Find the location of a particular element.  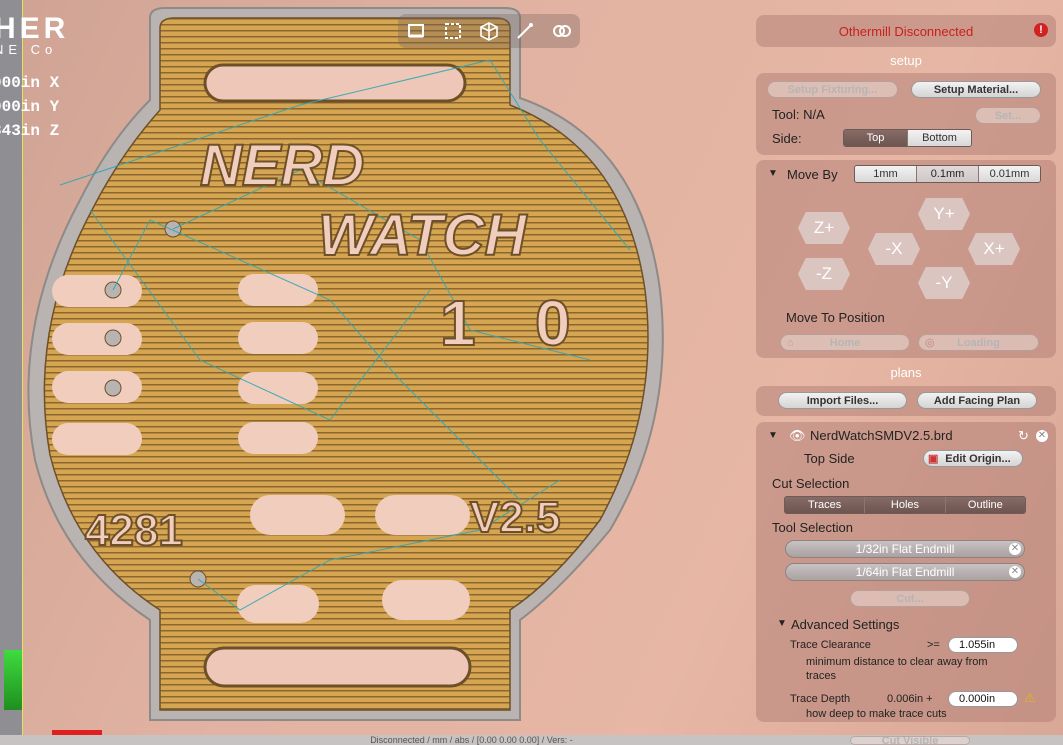

home-button-label: Home is located at coordinates (845, 343).